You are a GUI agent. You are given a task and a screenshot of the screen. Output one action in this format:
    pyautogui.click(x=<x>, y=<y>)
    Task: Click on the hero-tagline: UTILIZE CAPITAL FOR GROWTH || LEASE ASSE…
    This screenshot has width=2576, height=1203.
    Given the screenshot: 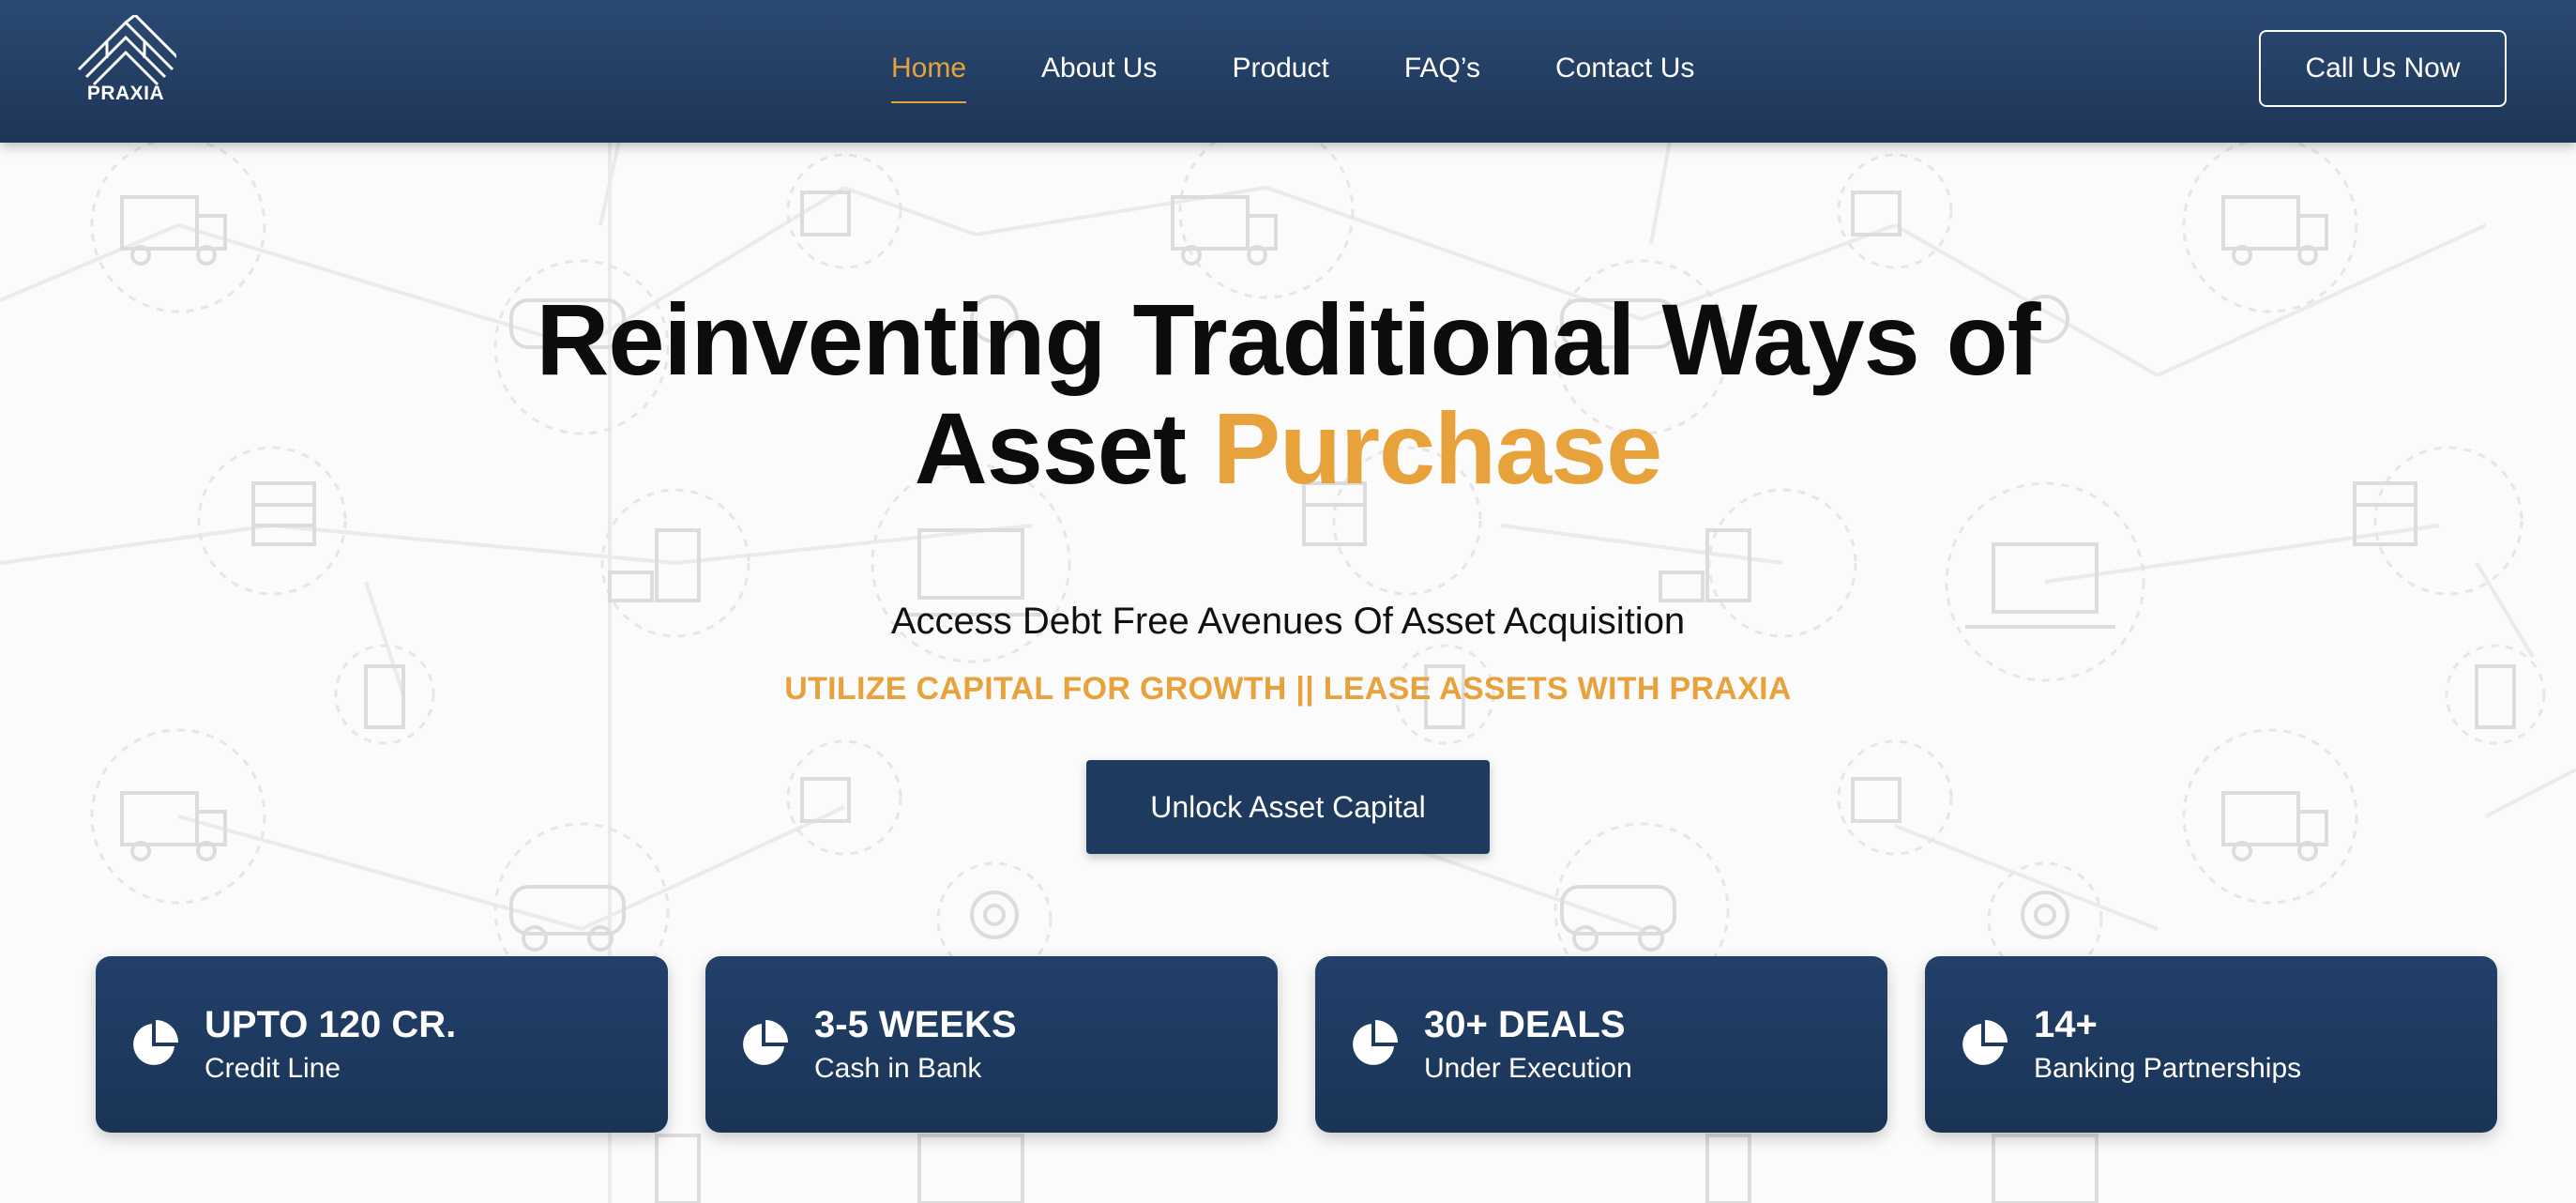 What is the action you would take?
    pyautogui.click(x=1288, y=689)
    